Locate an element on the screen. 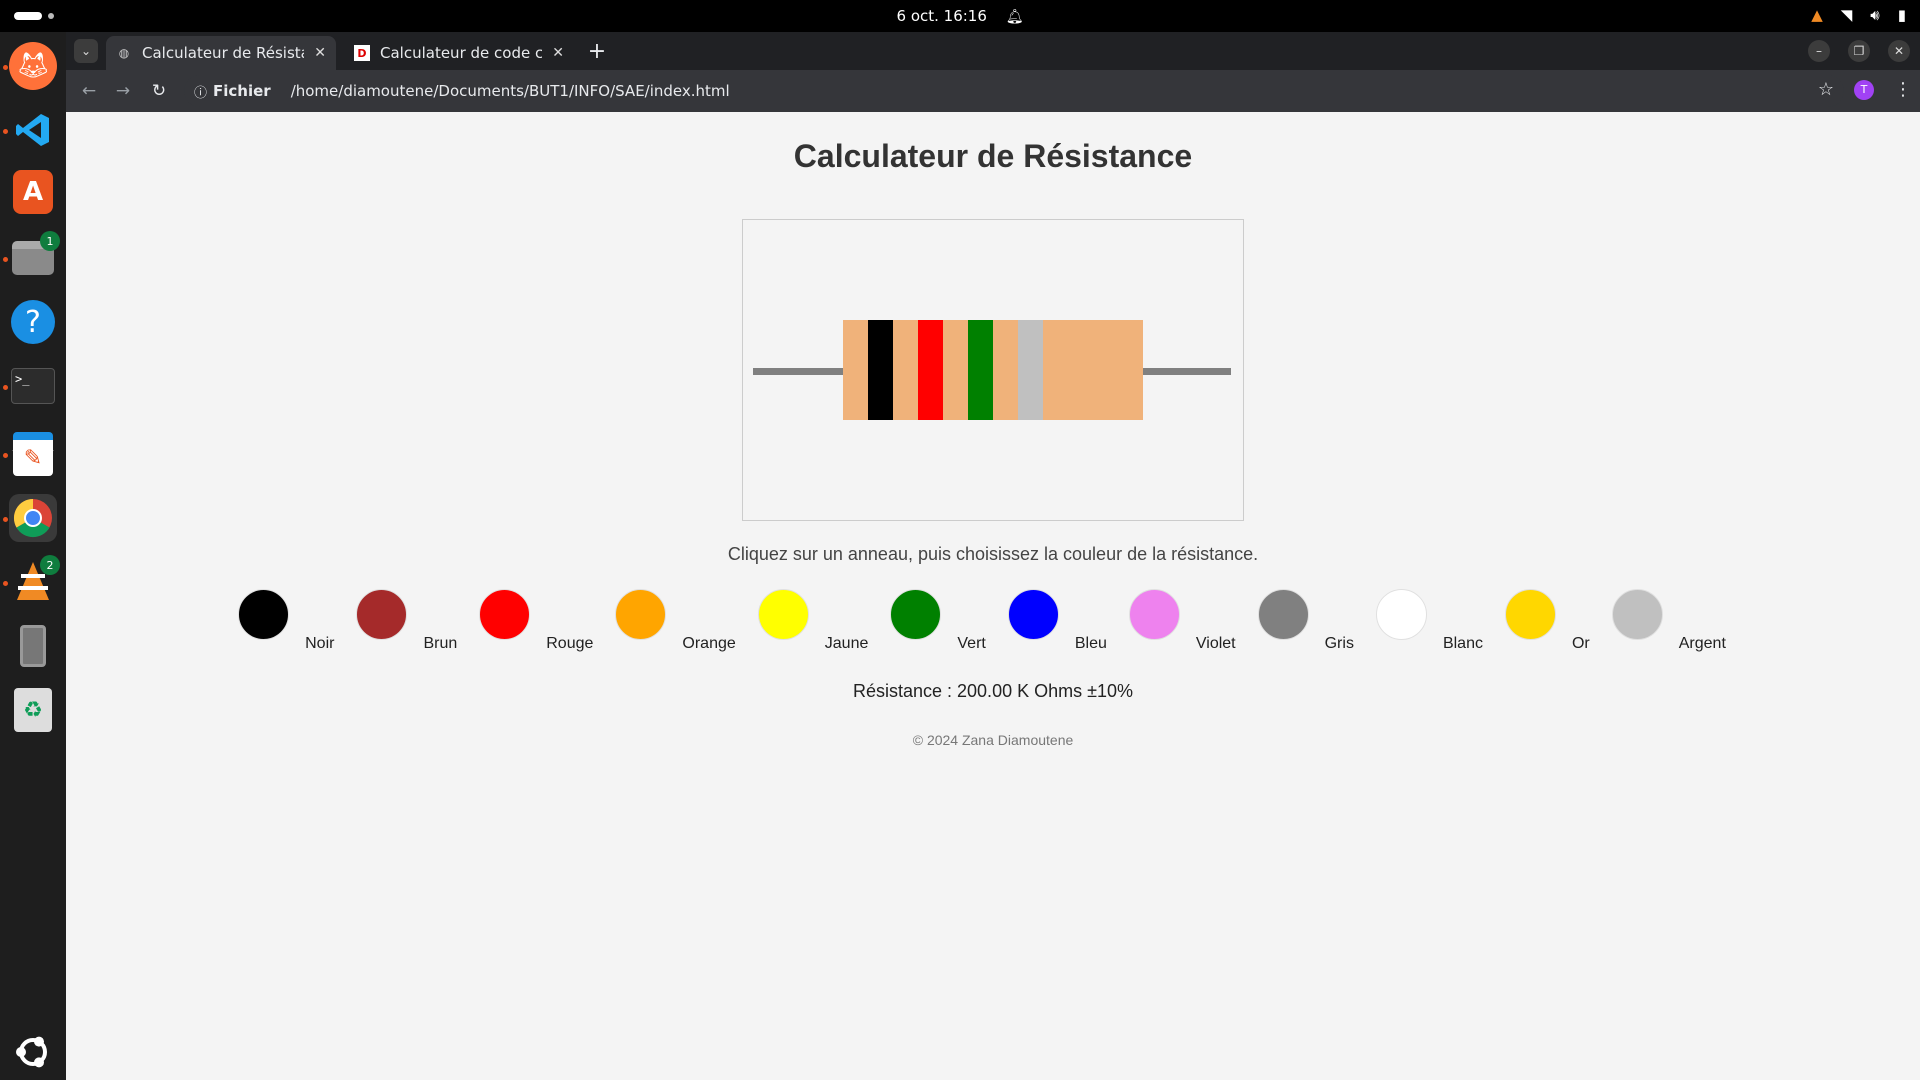 The width and height of the screenshot is (1920, 1080). color-option-violet: Violet is located at coordinates (1193, 621).